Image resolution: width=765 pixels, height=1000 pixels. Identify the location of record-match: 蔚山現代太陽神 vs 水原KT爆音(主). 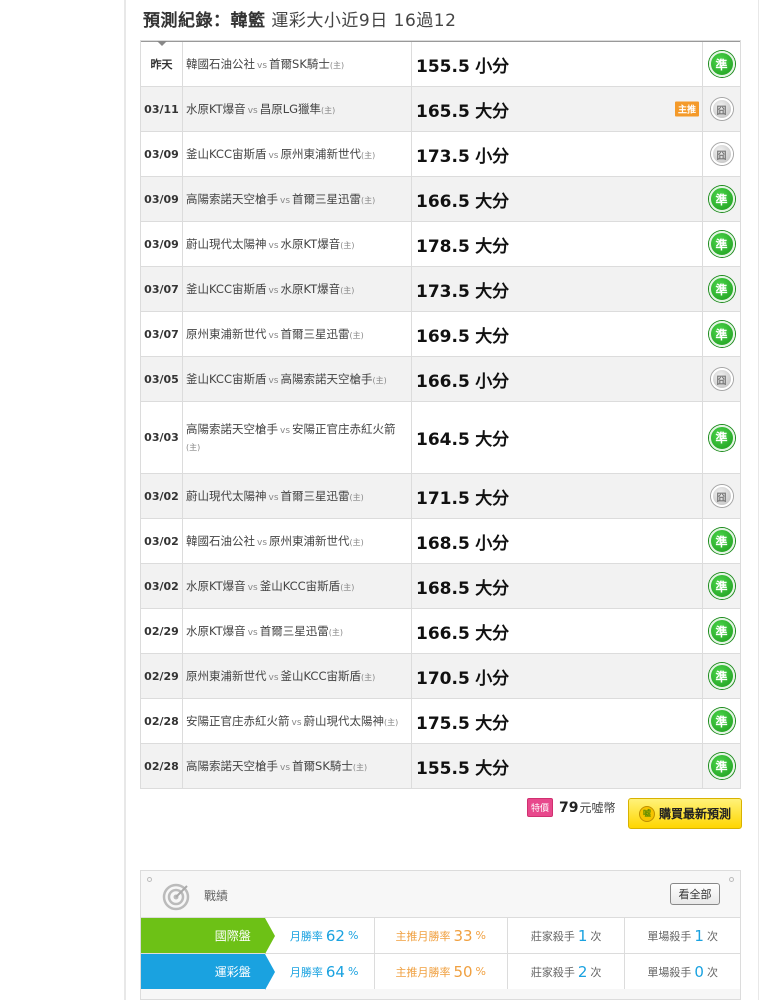
(297, 244).